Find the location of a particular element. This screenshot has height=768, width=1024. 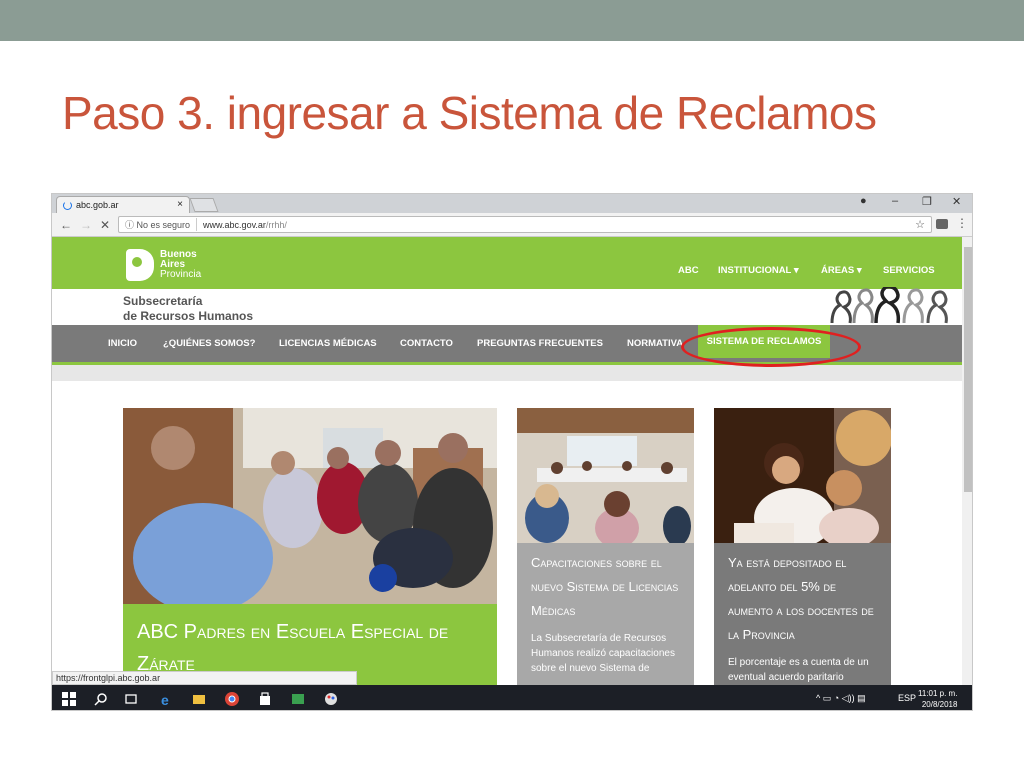

stop-button: ✕ is located at coordinates (105, 225).